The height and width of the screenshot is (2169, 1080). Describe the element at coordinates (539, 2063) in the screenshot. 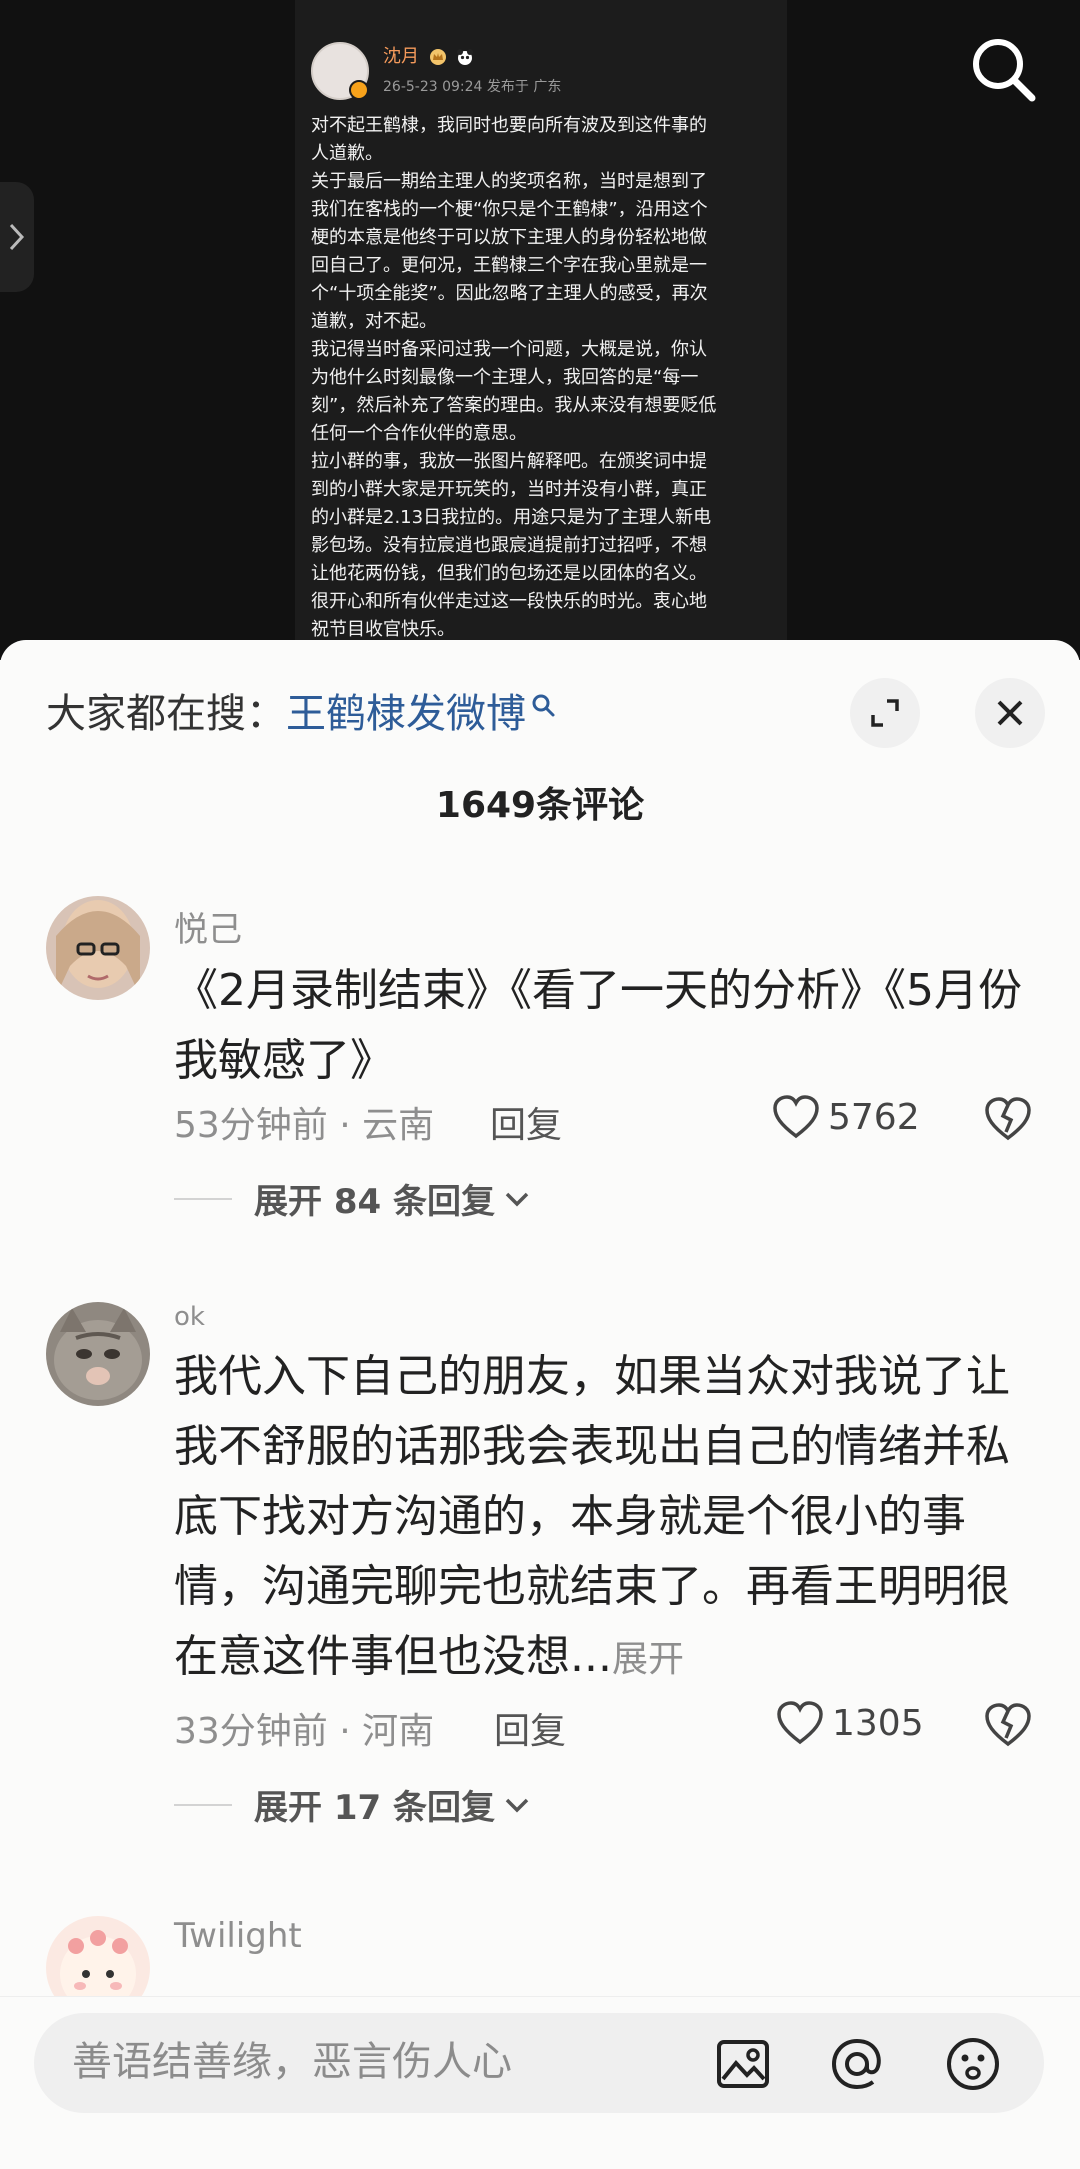

I see `comment-input: 善语结善缘，恶言伤人心` at that location.